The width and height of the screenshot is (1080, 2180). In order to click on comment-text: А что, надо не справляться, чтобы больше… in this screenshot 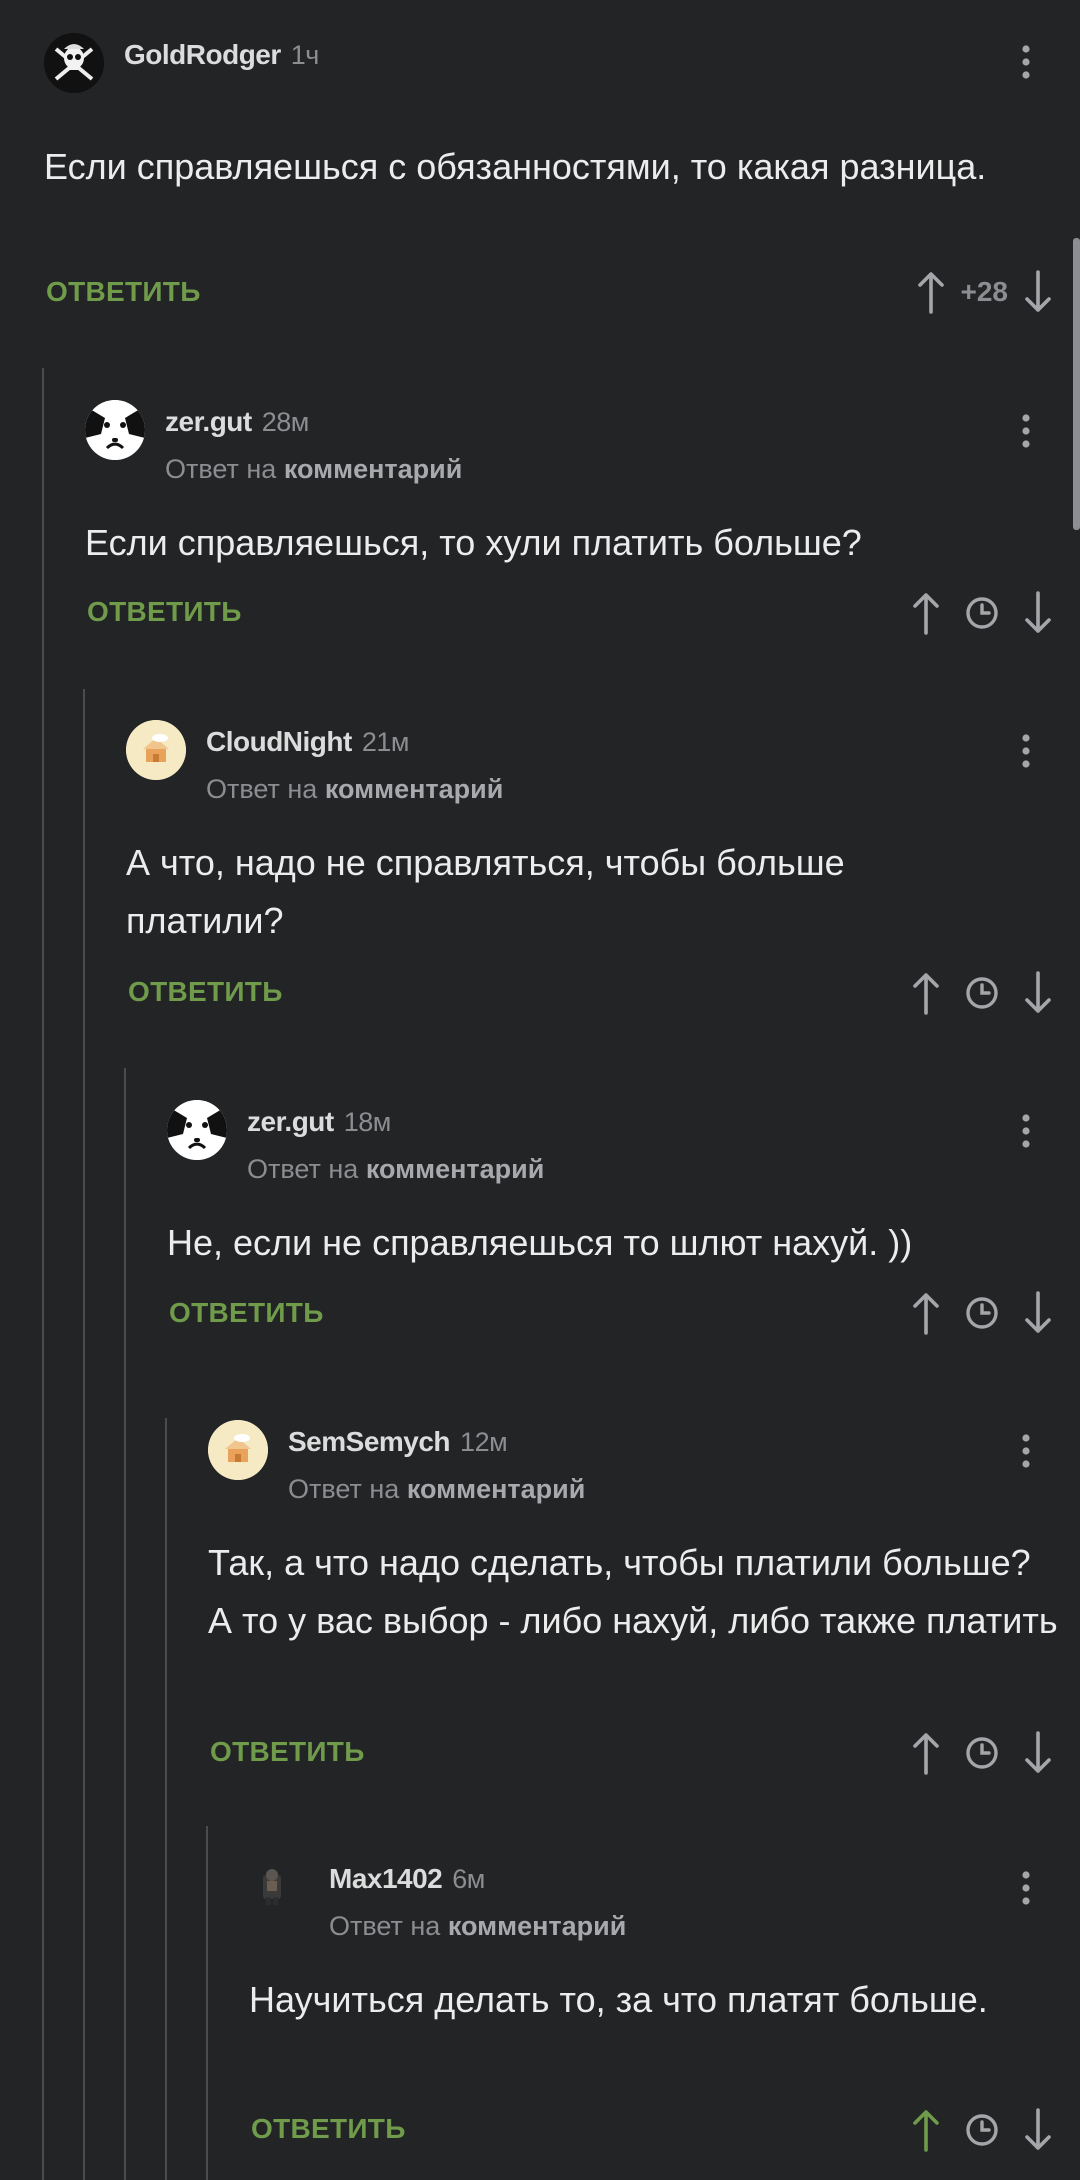, I will do `click(485, 891)`.